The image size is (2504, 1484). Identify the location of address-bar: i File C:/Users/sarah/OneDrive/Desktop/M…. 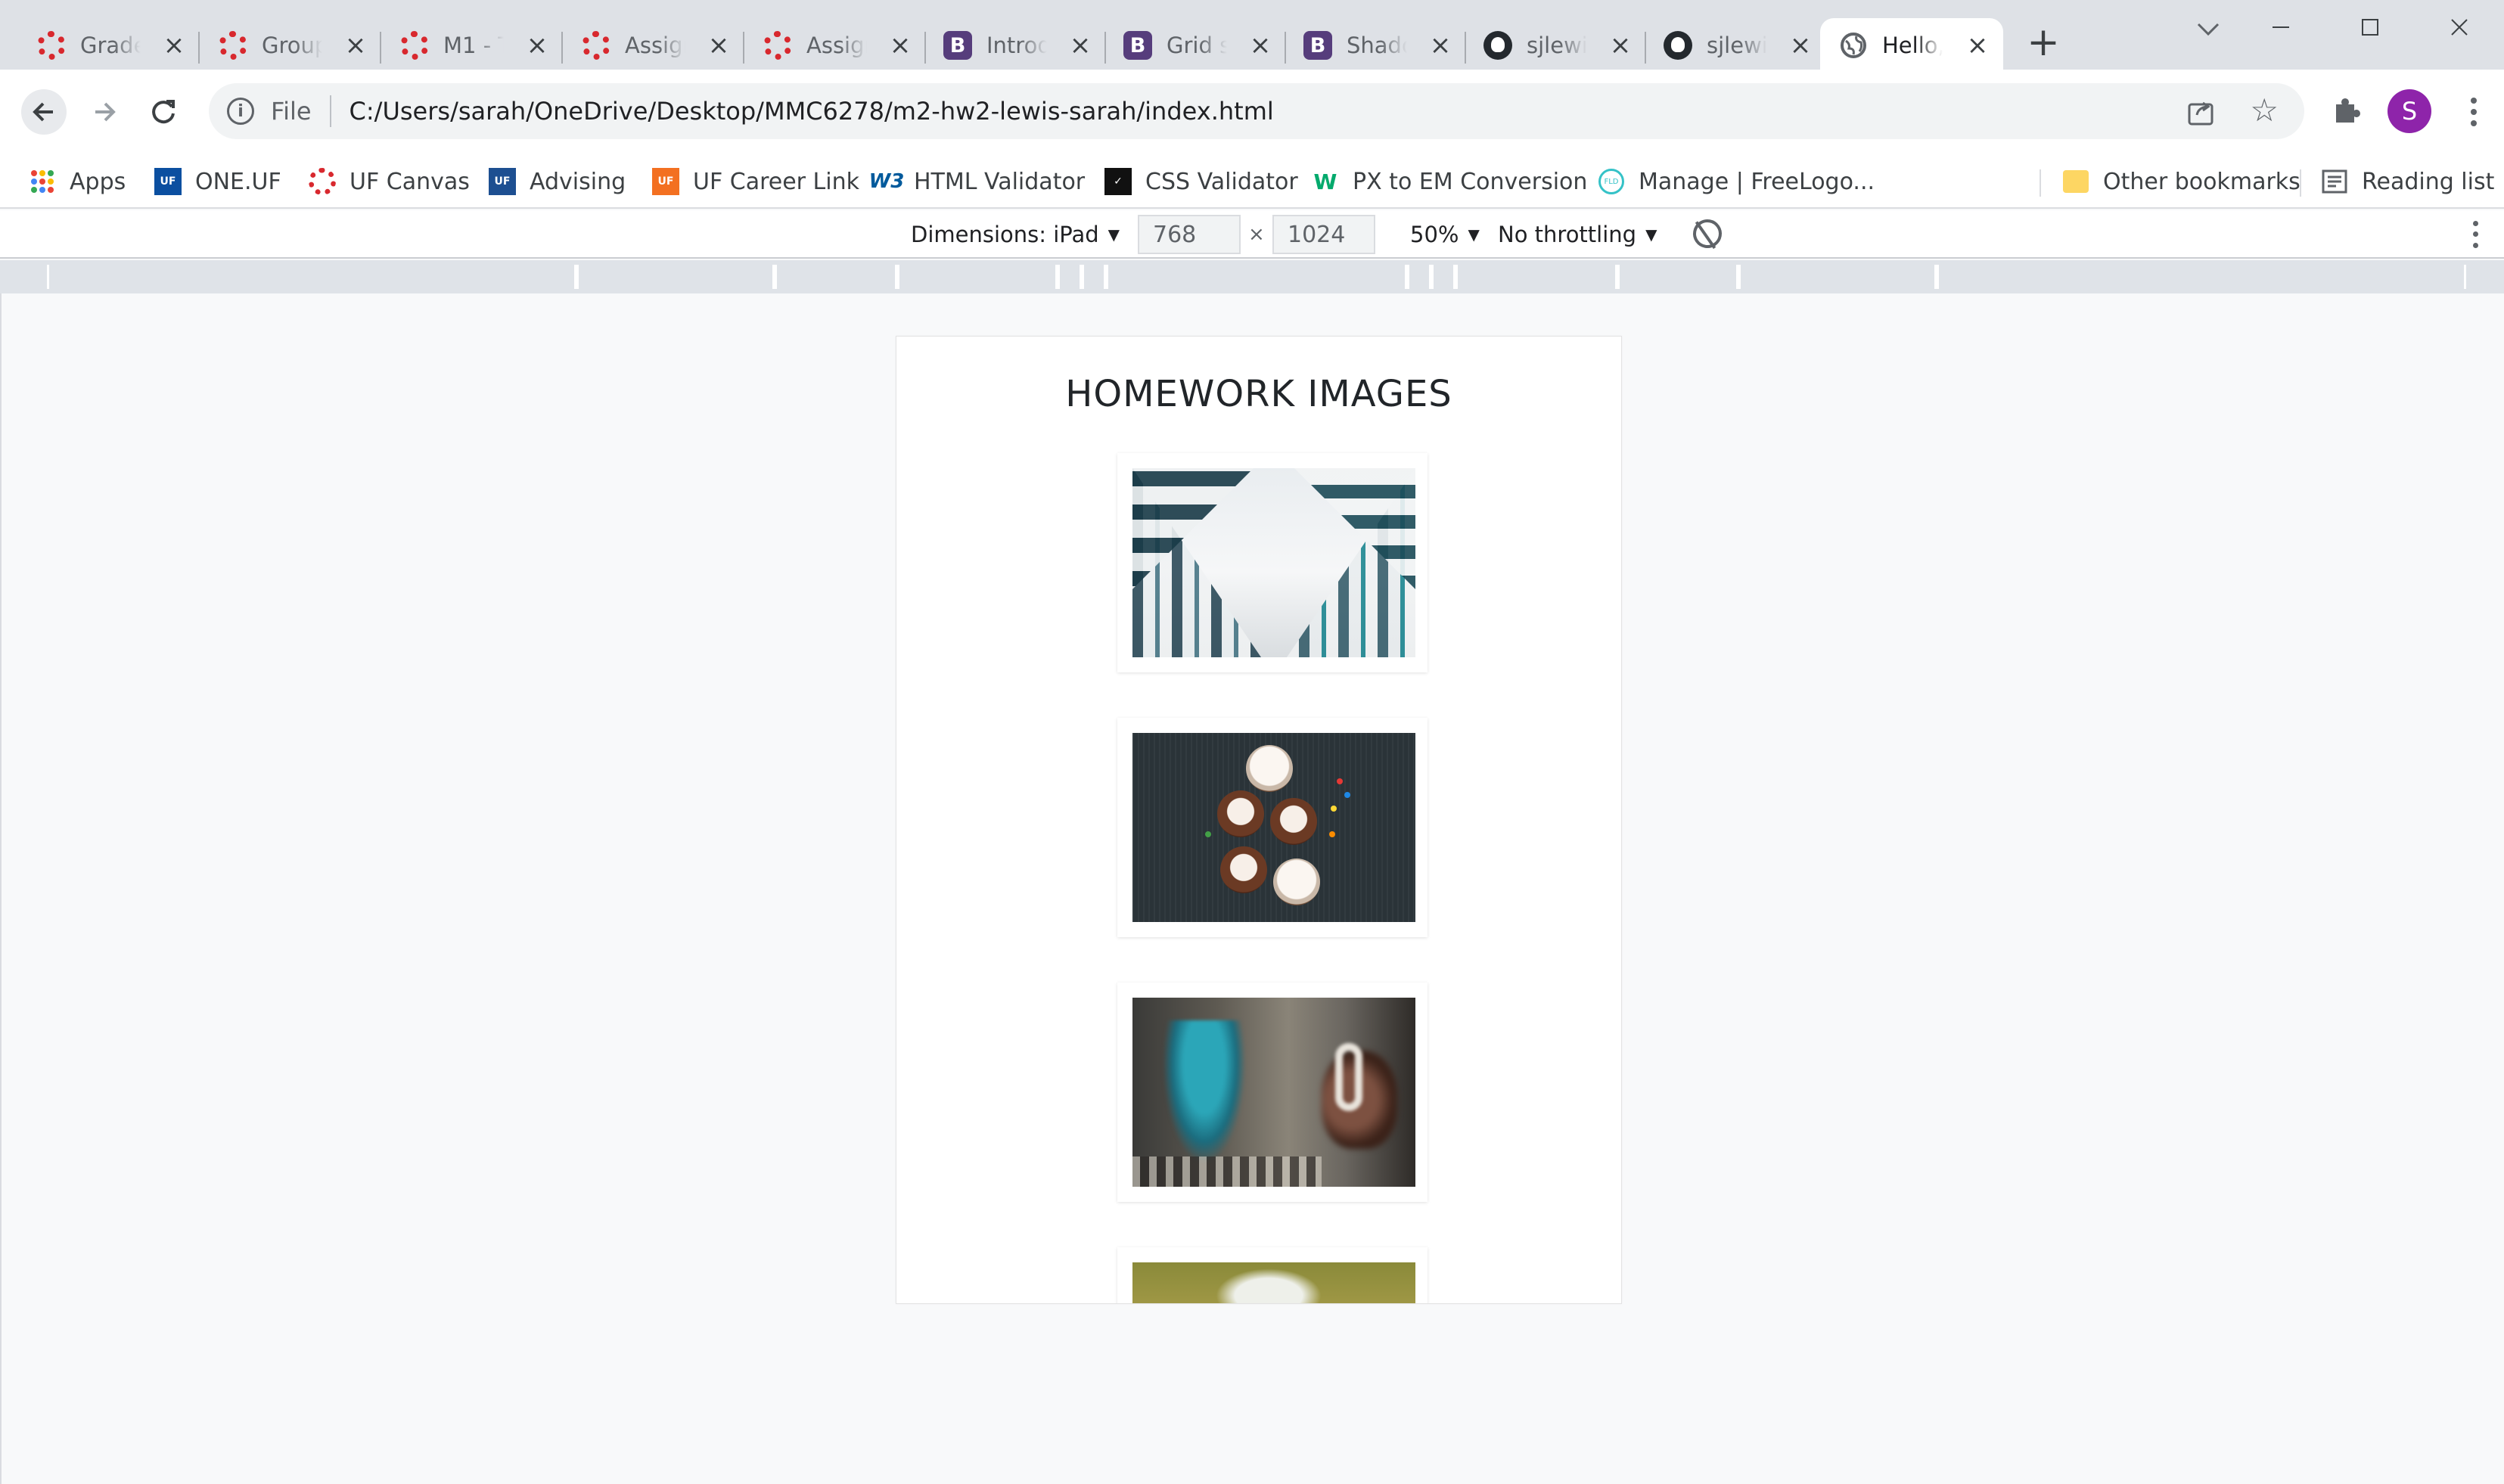
(1257, 111).